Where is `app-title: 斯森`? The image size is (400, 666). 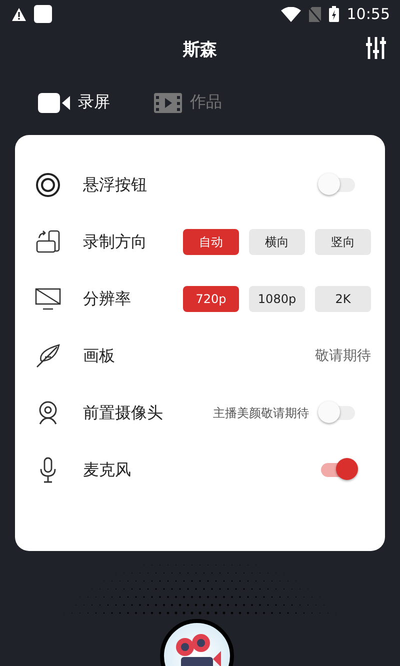
app-title: 斯森 is located at coordinates (200, 49).